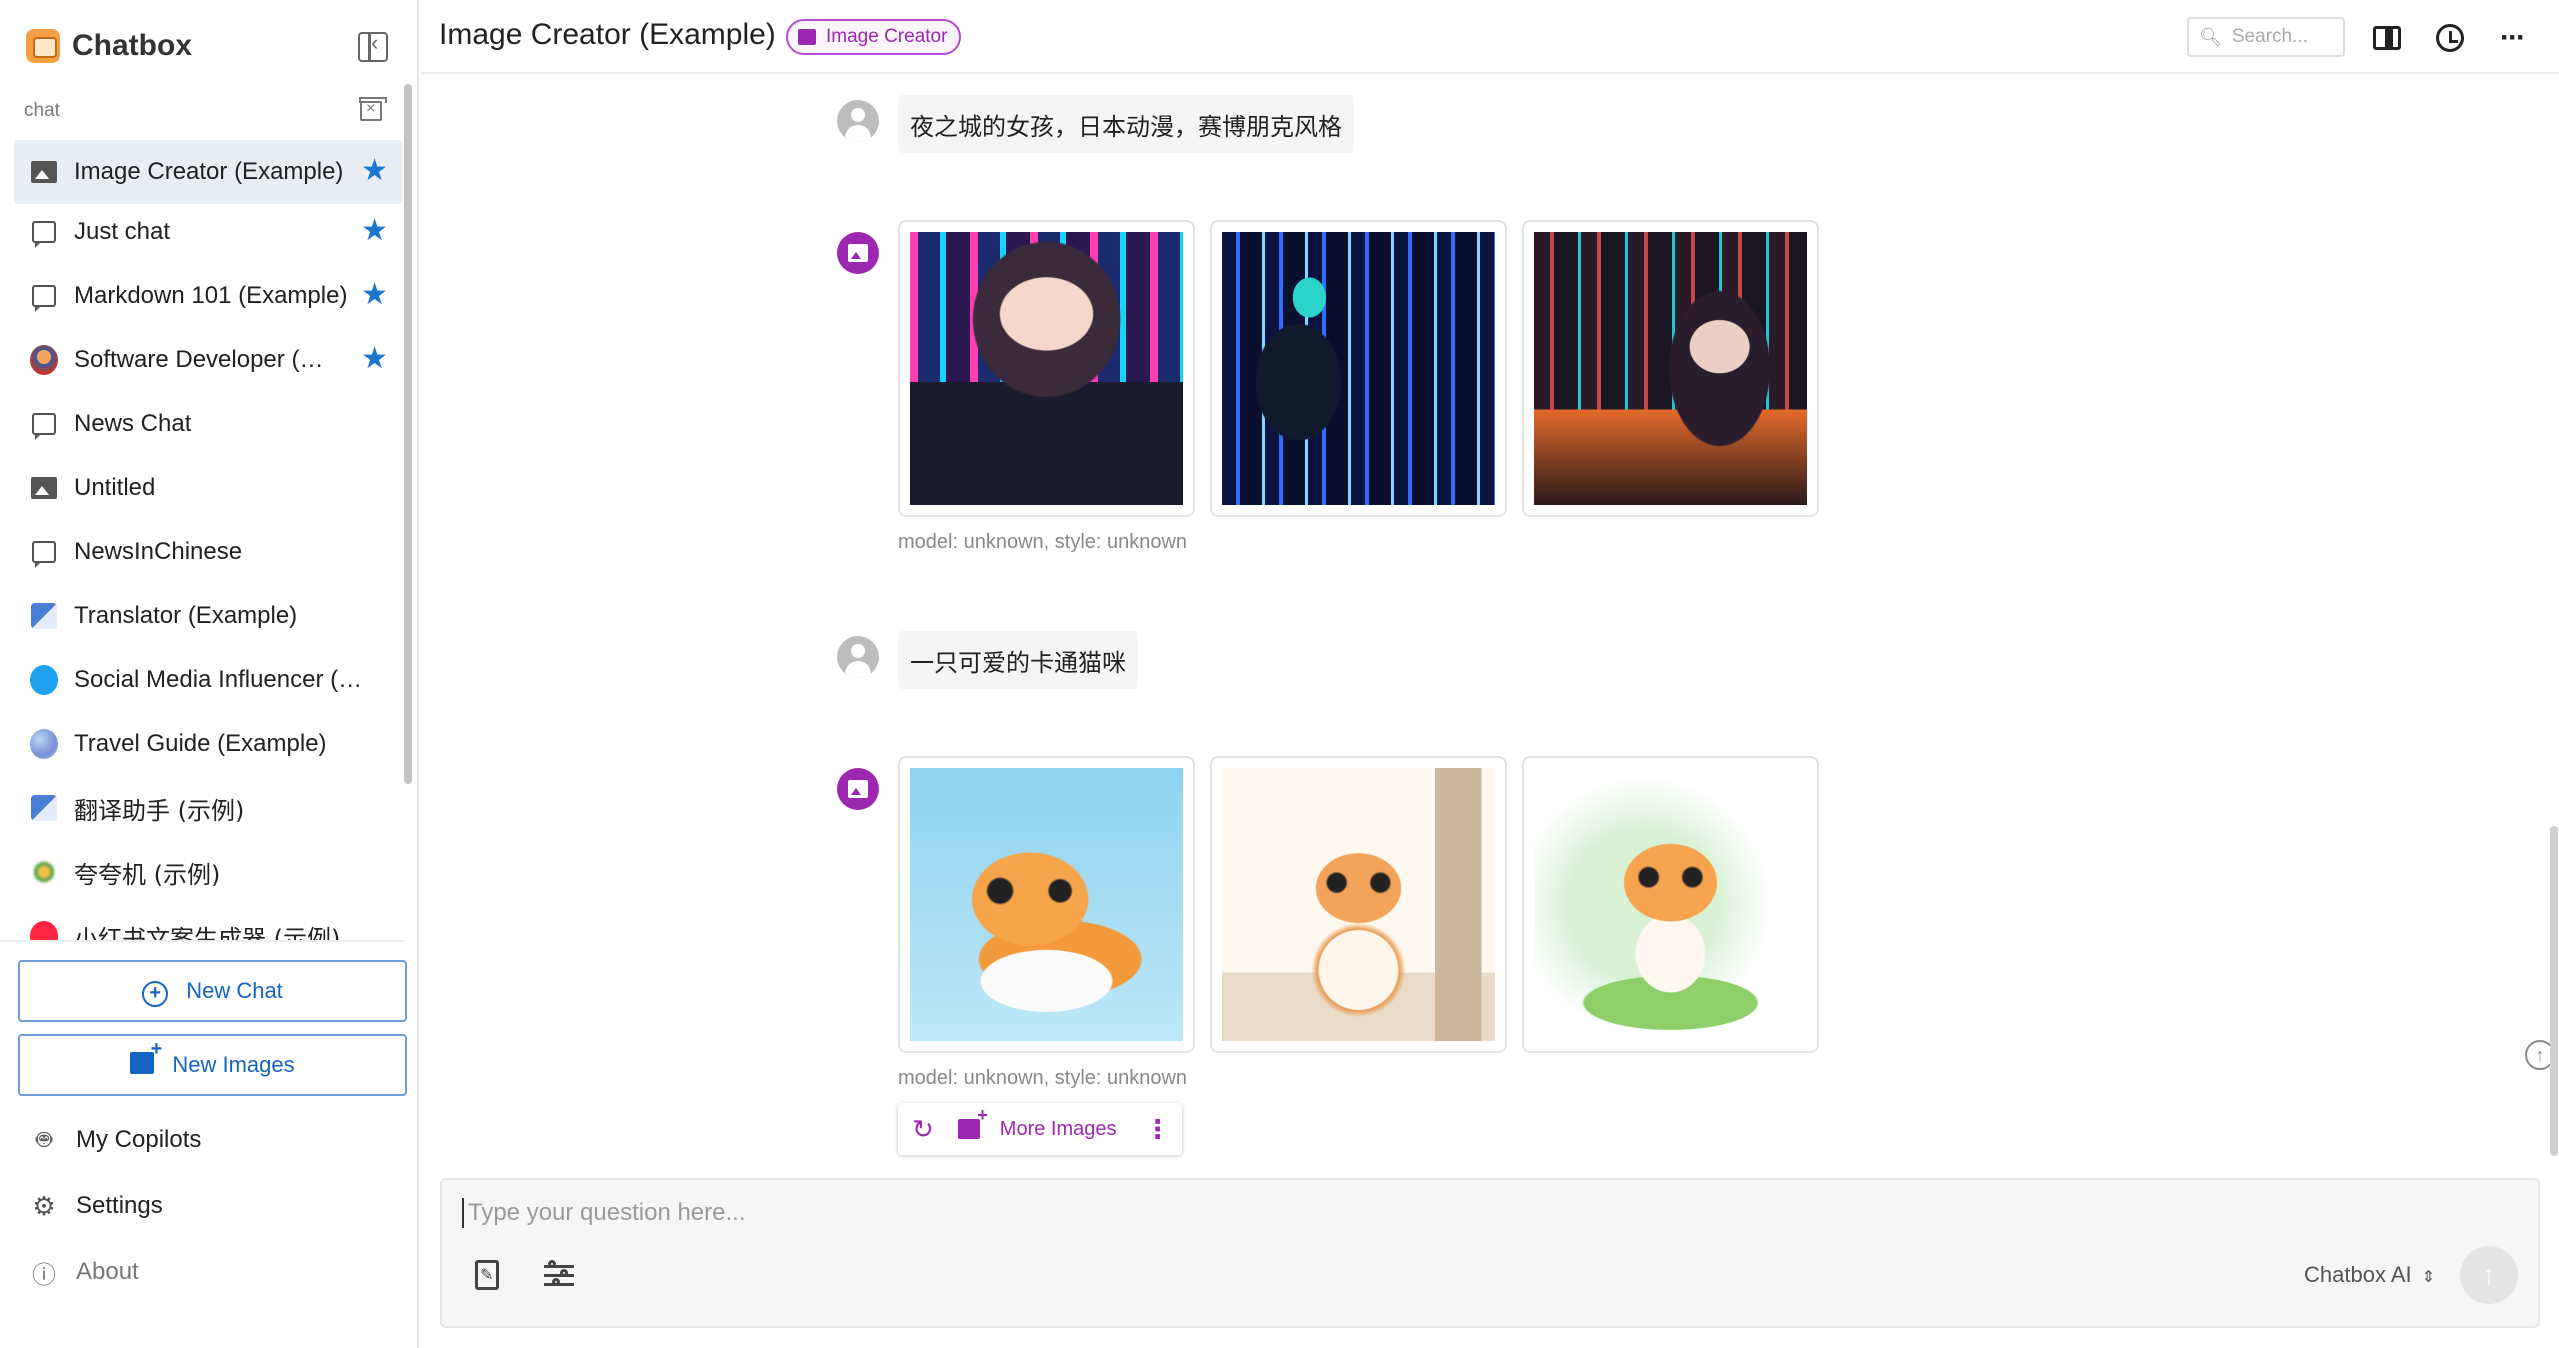  Describe the element at coordinates (132, 45) in the screenshot. I see `app-name: Chatbox` at that location.